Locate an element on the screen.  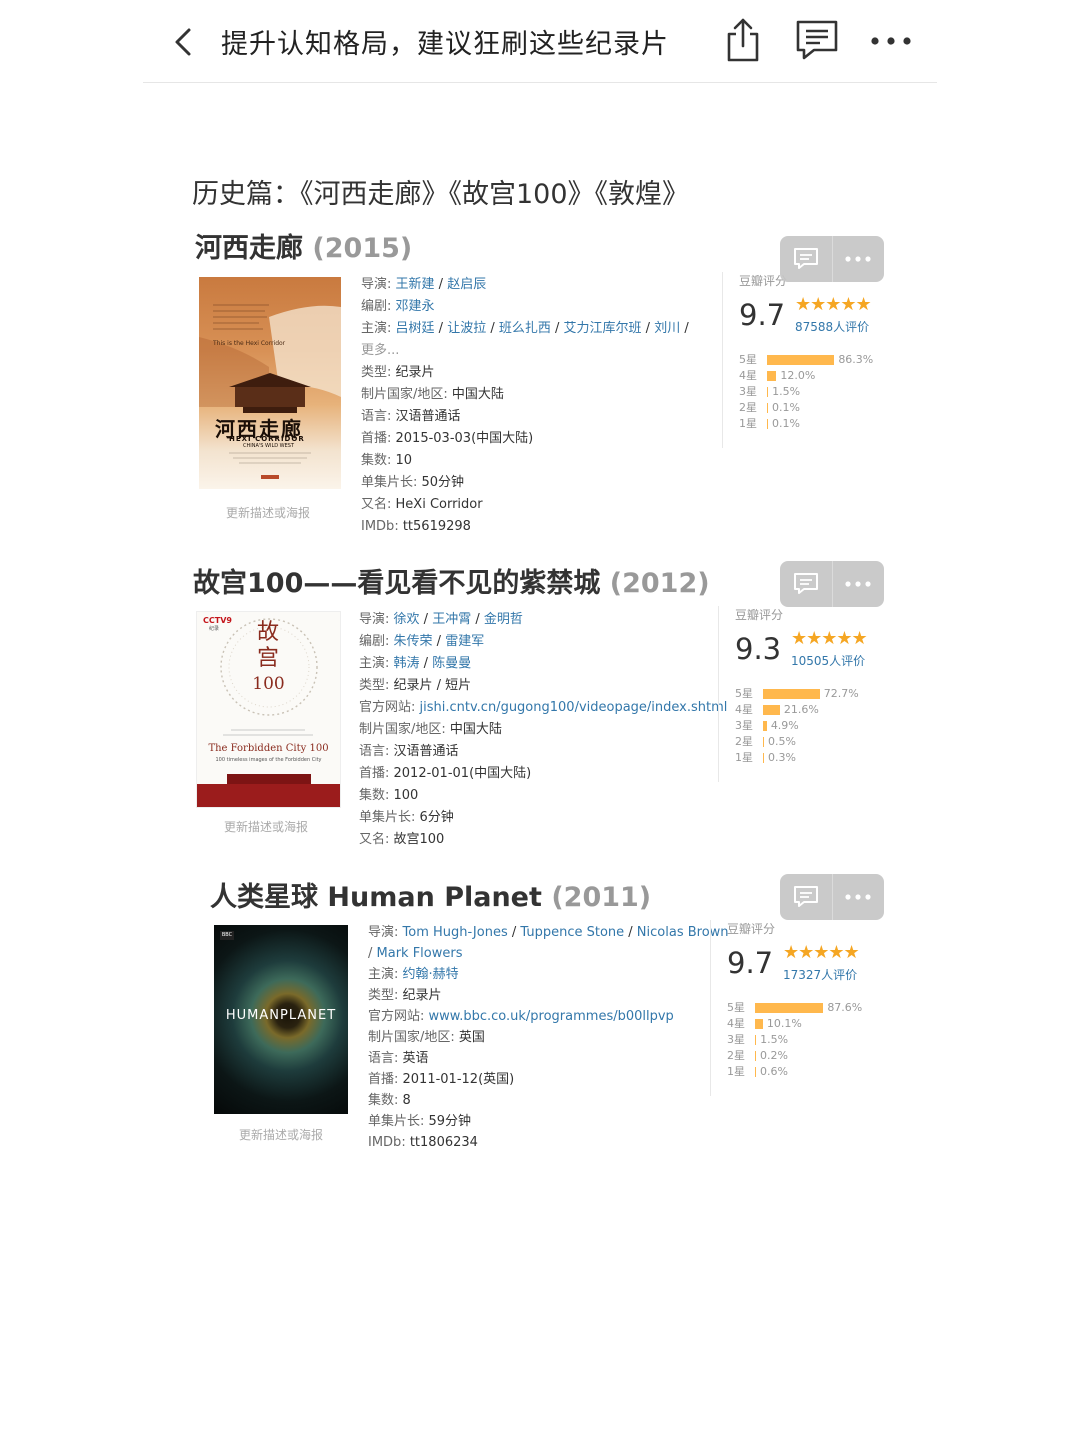
info-link: 约翰·赫特 is located at coordinates (431, 974).